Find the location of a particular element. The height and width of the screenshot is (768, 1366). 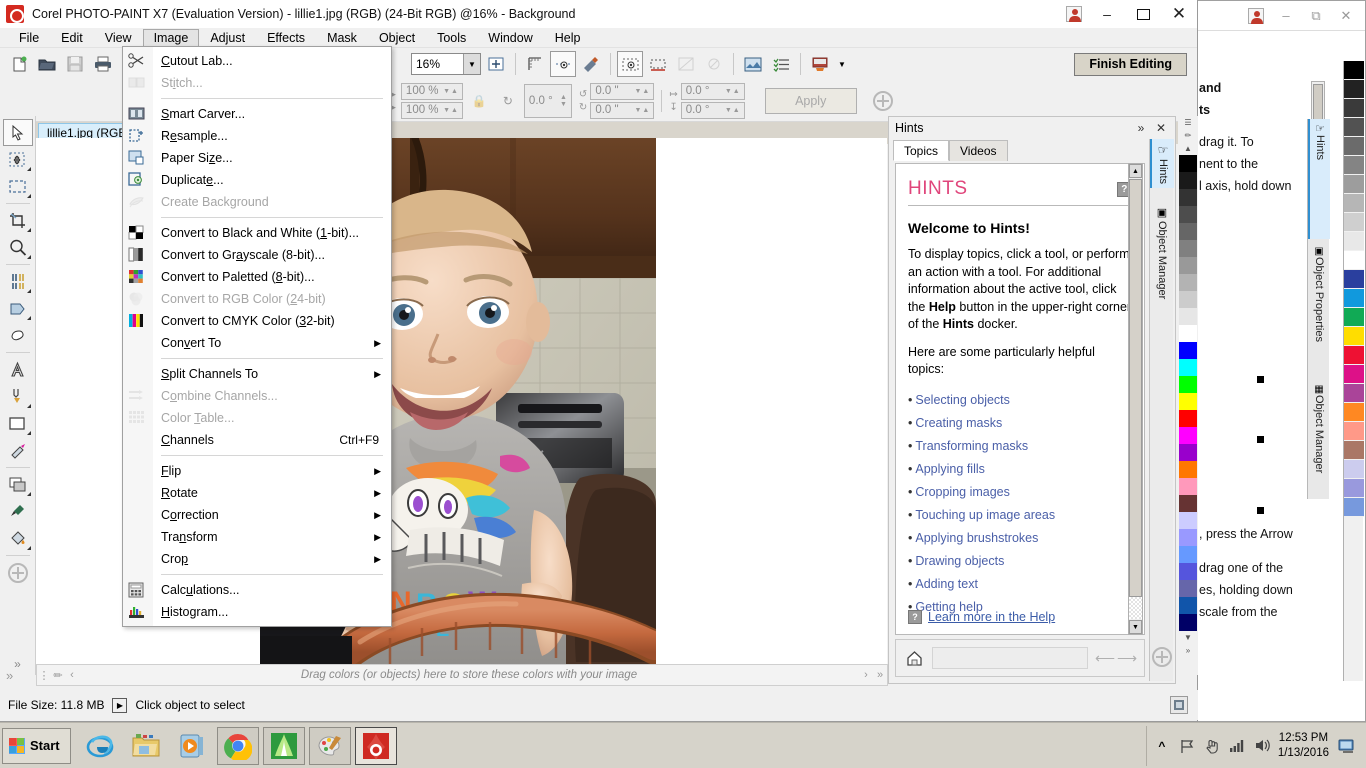

open-icon is located at coordinates (47, 64).